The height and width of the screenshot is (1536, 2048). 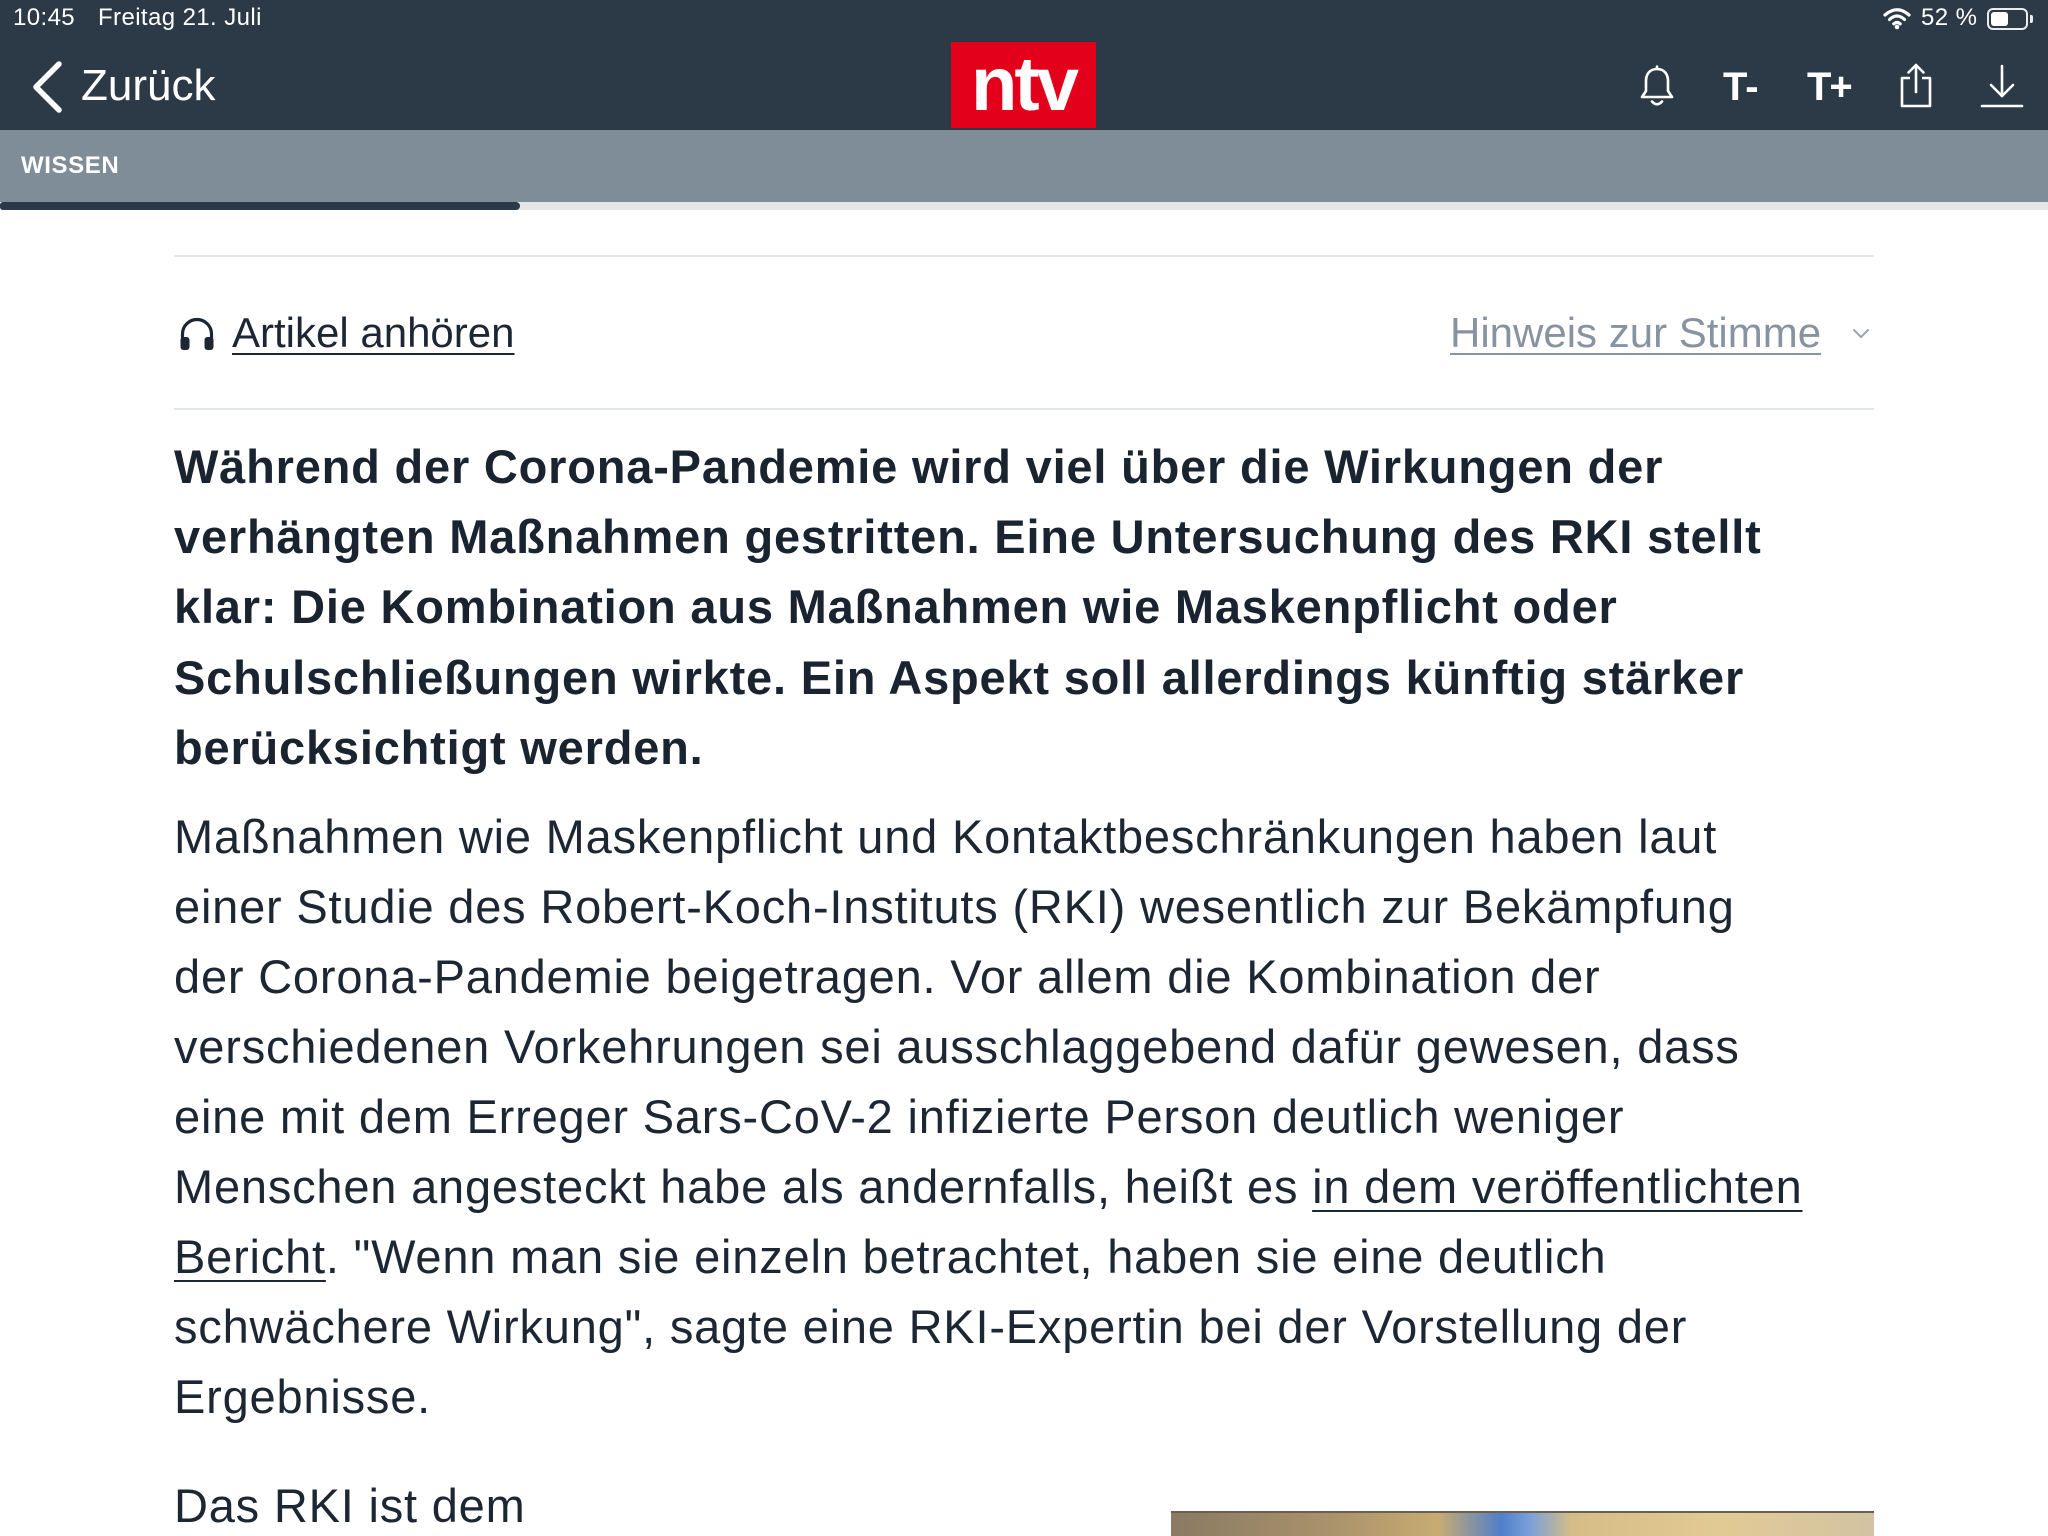 I want to click on download-icon, so click(x=2002, y=88).